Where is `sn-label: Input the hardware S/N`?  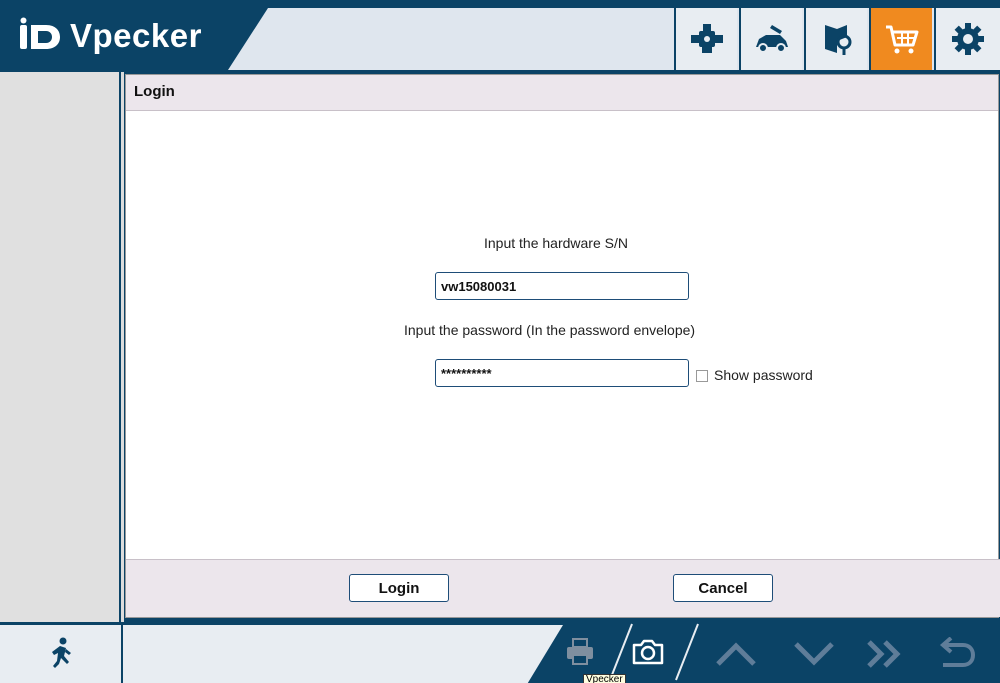 sn-label: Input the hardware S/N is located at coordinates (556, 243).